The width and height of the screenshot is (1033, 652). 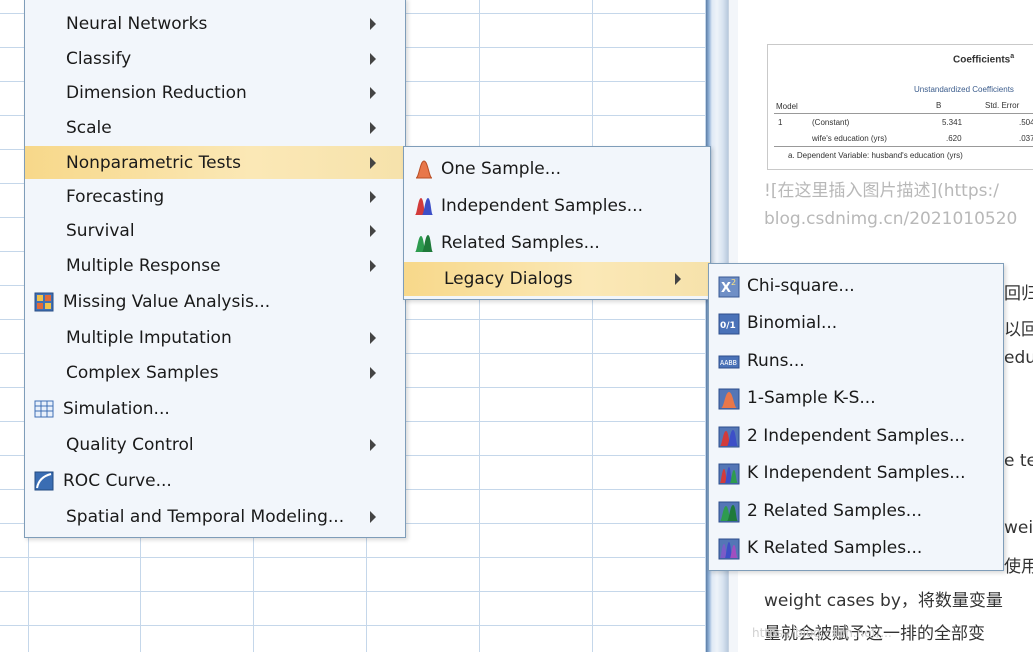 I want to click on menu-item-classify: Classify, so click(x=215, y=59).